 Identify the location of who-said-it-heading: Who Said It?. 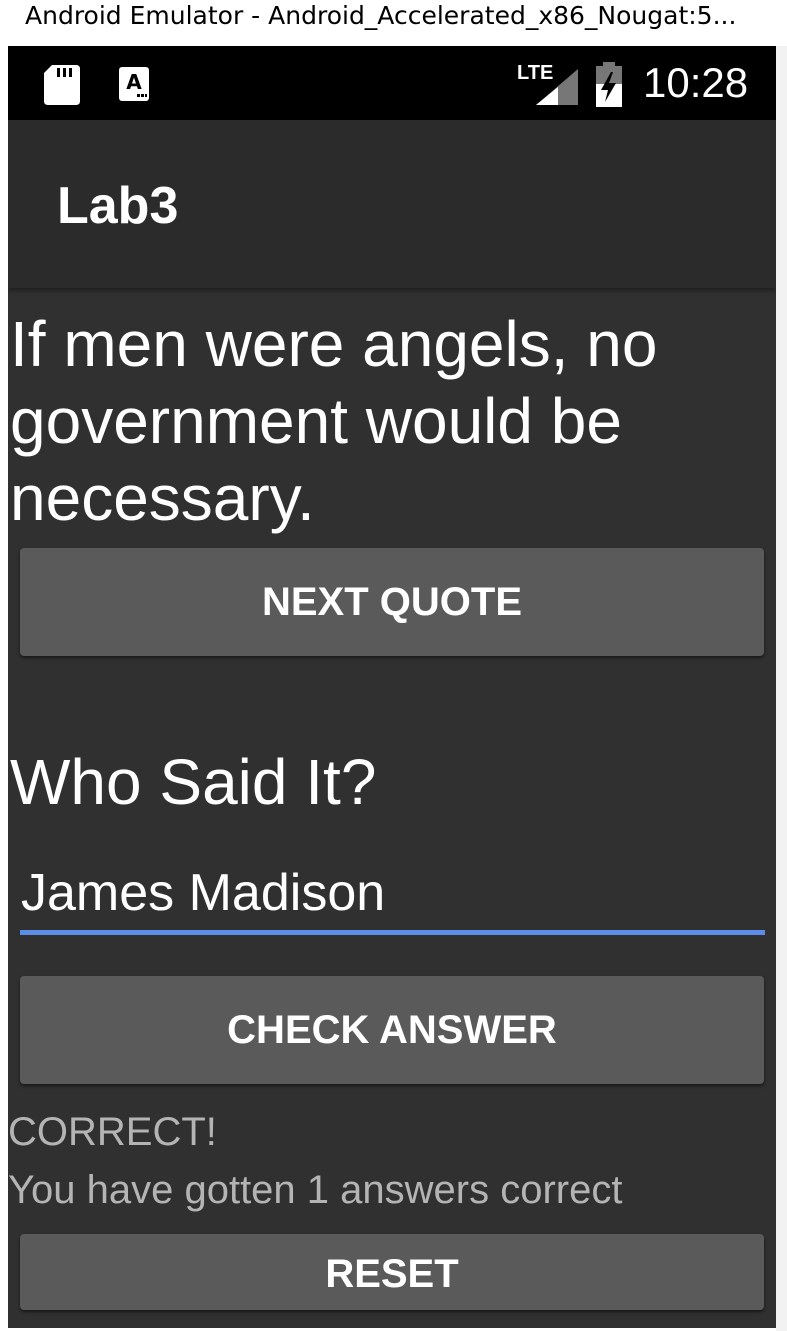
(193, 782).